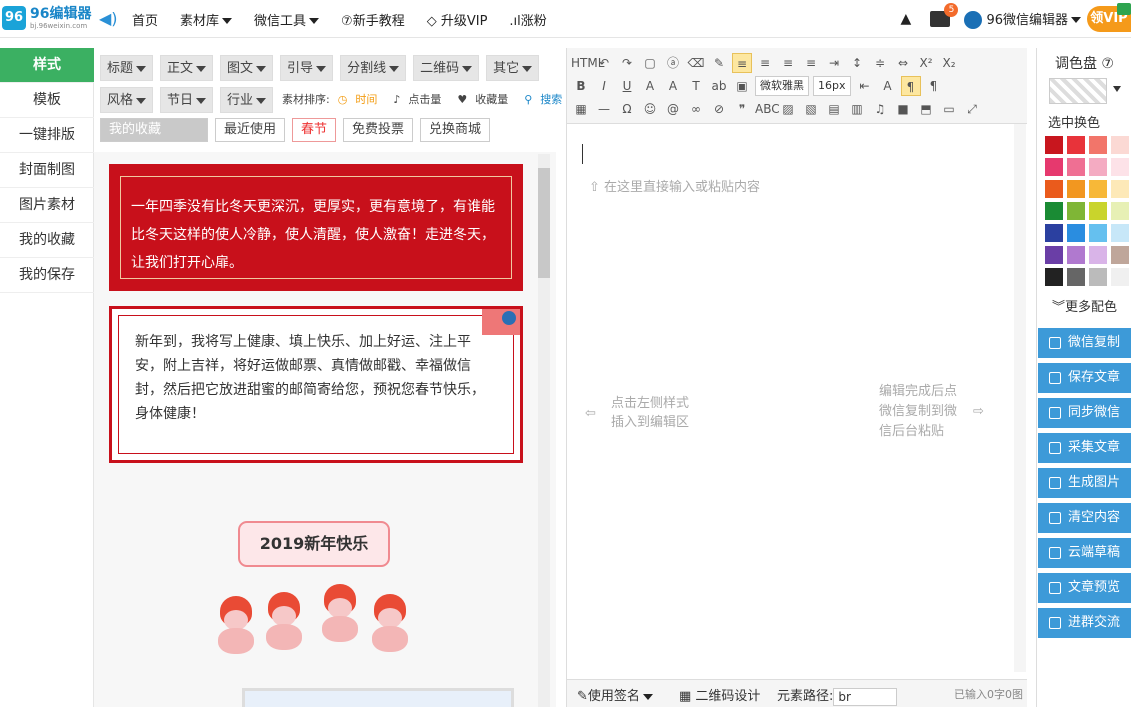 The height and width of the screenshot is (707, 1131). What do you see at coordinates (650, 86) in the screenshot?
I see `border-text-icon: A` at bounding box center [650, 86].